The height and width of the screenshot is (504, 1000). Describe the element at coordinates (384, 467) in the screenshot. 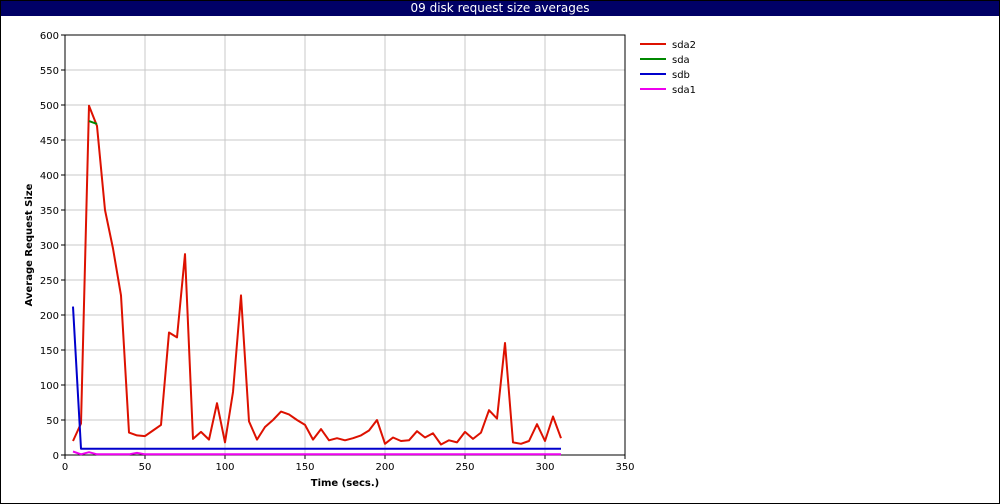

I see `x-tick-label: 200` at that location.